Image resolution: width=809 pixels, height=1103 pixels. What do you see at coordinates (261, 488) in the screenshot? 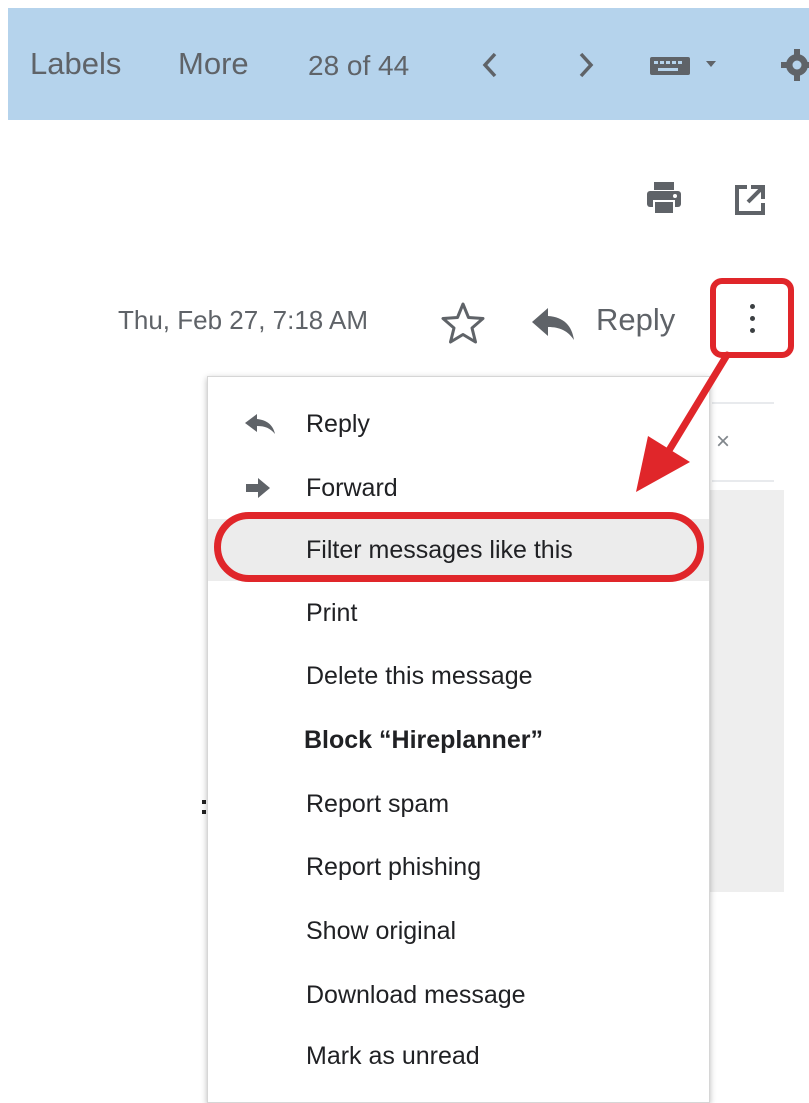
I see `forward-icon` at bounding box center [261, 488].